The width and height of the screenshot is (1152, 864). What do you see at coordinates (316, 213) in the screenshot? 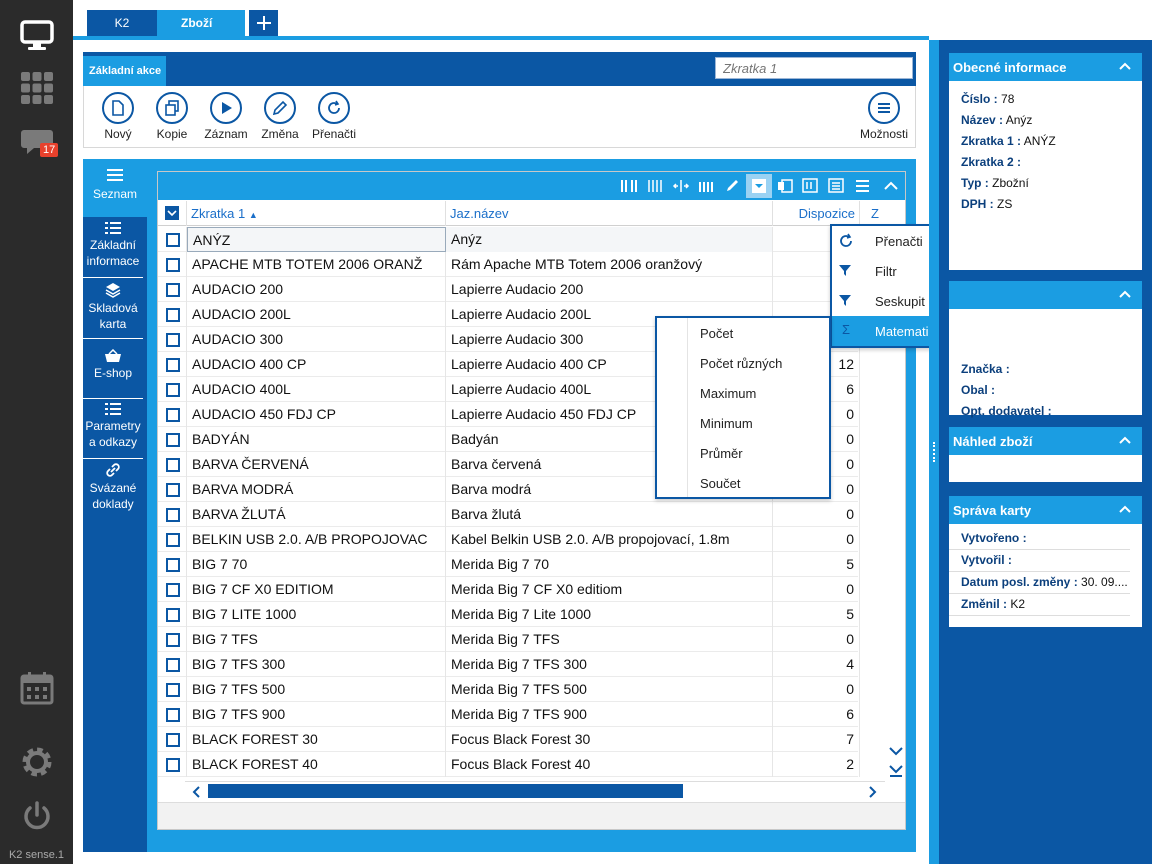
I see `column-header-zkratka: Zkratka 1 ▲` at bounding box center [316, 213].